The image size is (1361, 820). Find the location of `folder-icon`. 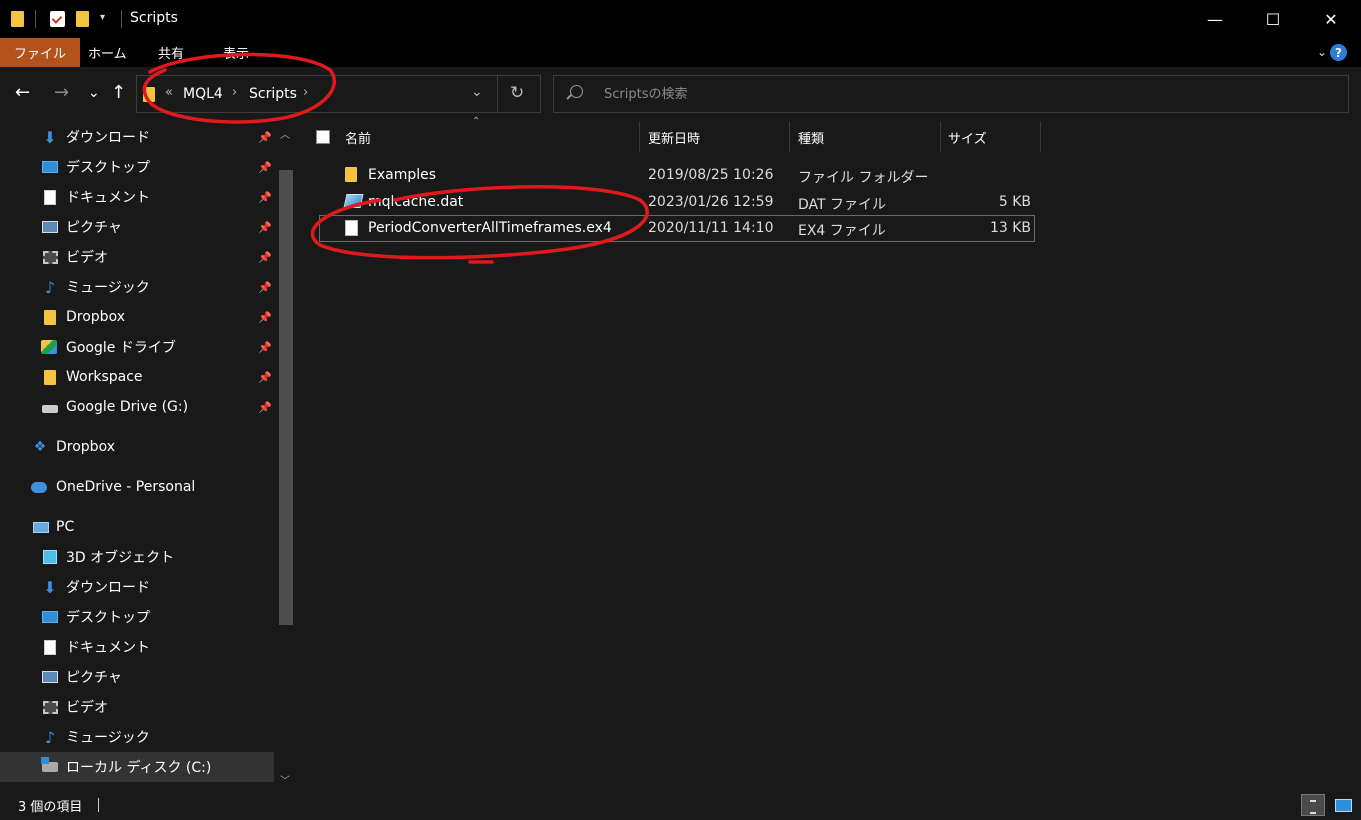

folder-icon is located at coordinates (17, 19).